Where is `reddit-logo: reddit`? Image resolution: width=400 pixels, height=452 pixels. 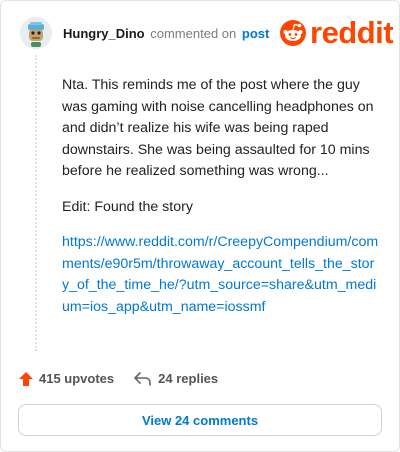
reddit-logo: reddit is located at coordinates (337, 32).